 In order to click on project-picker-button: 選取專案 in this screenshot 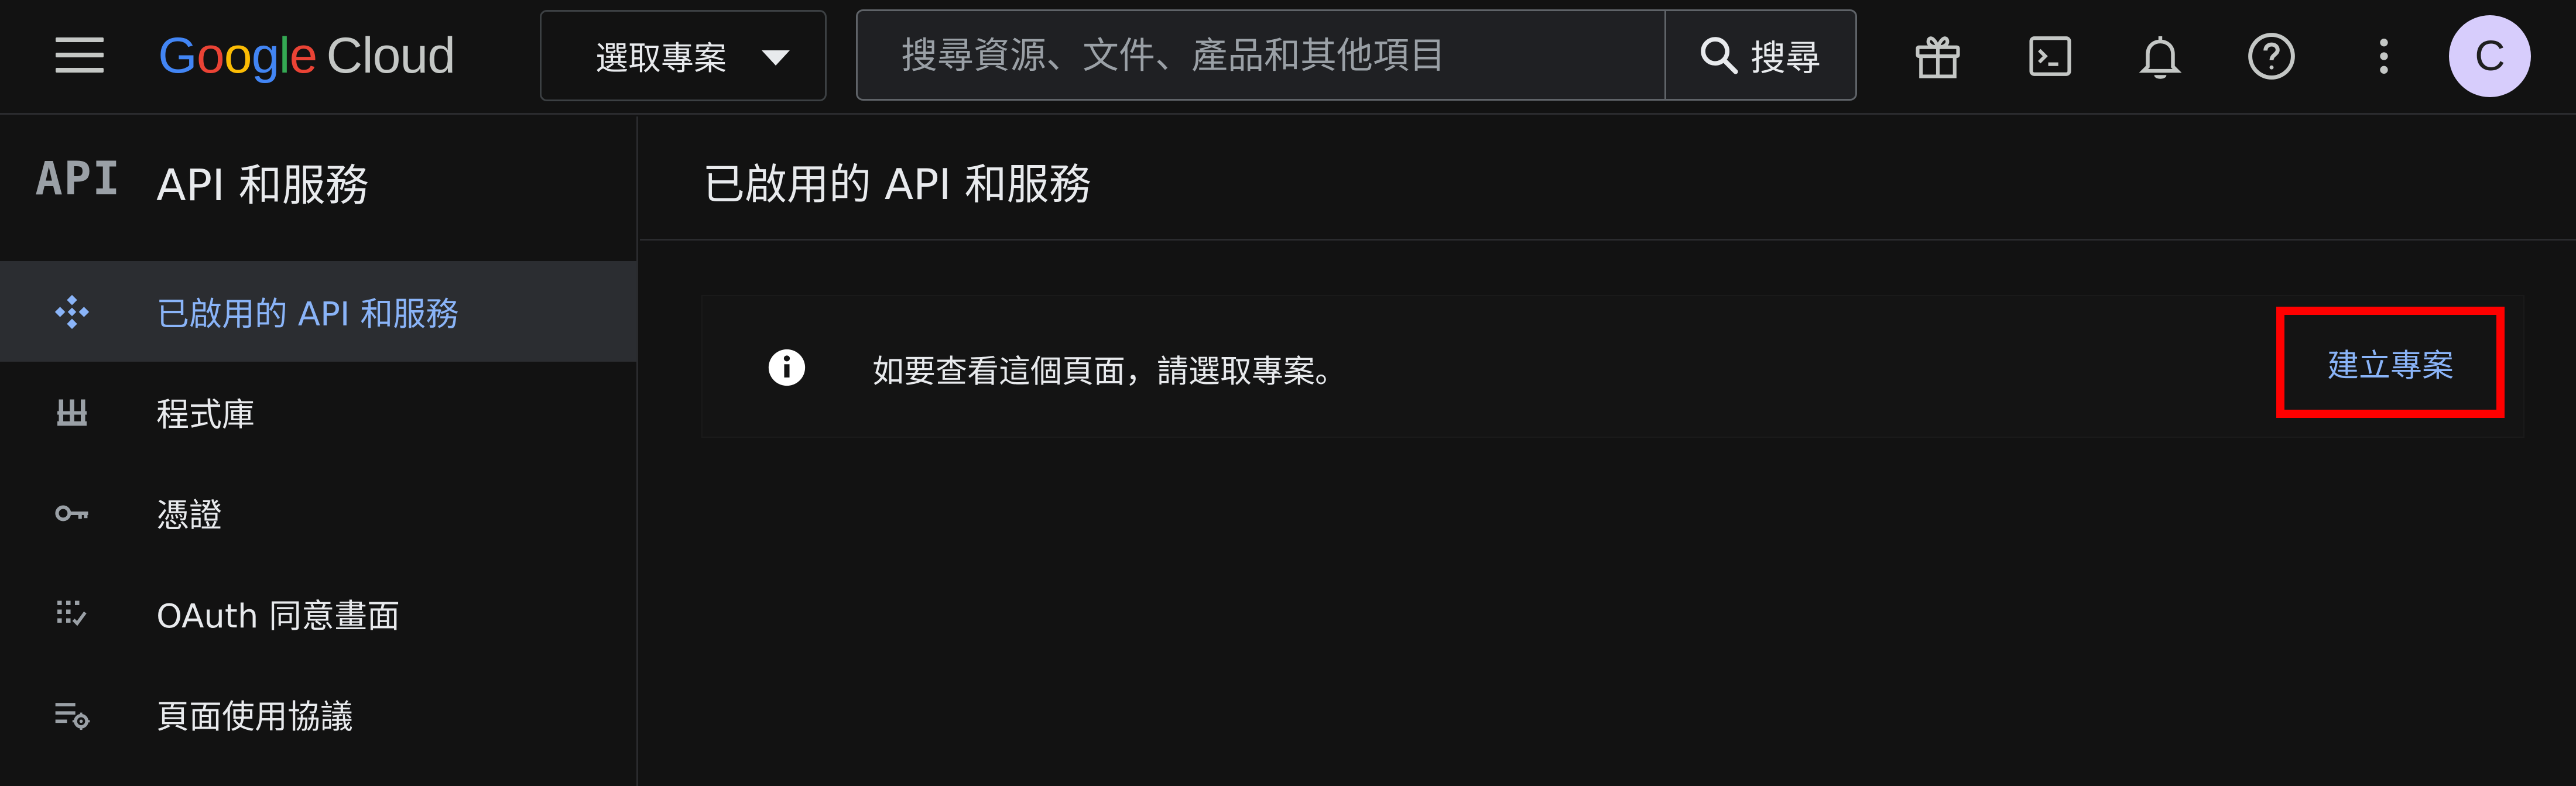, I will do `click(683, 55)`.